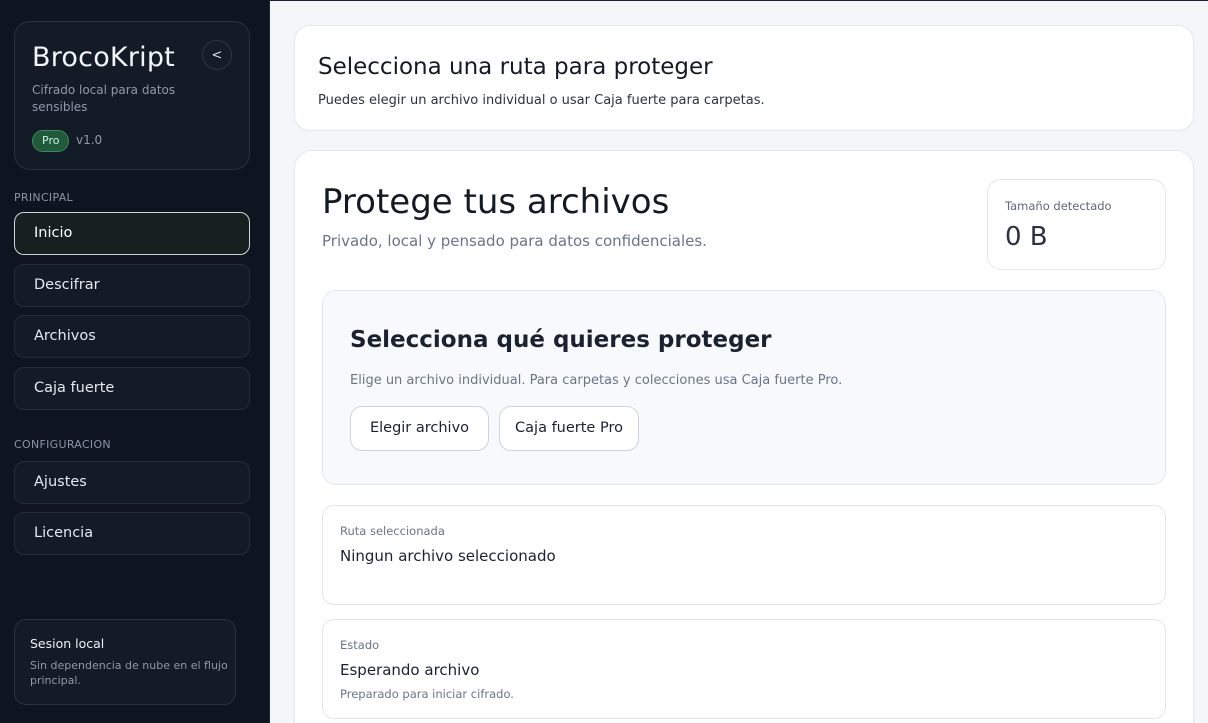  Describe the element at coordinates (1058, 206) in the screenshot. I see `detected-size-label: Tamaño detectado` at that location.